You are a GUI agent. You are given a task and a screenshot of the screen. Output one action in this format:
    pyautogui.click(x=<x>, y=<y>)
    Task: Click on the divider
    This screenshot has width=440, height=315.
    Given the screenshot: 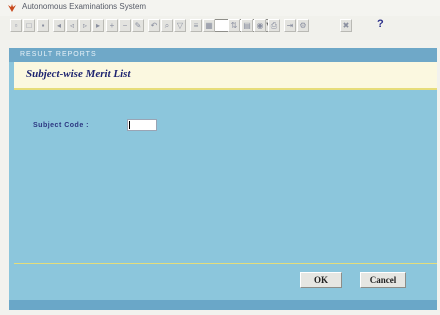 What is the action you would take?
    pyautogui.click(x=225, y=263)
    